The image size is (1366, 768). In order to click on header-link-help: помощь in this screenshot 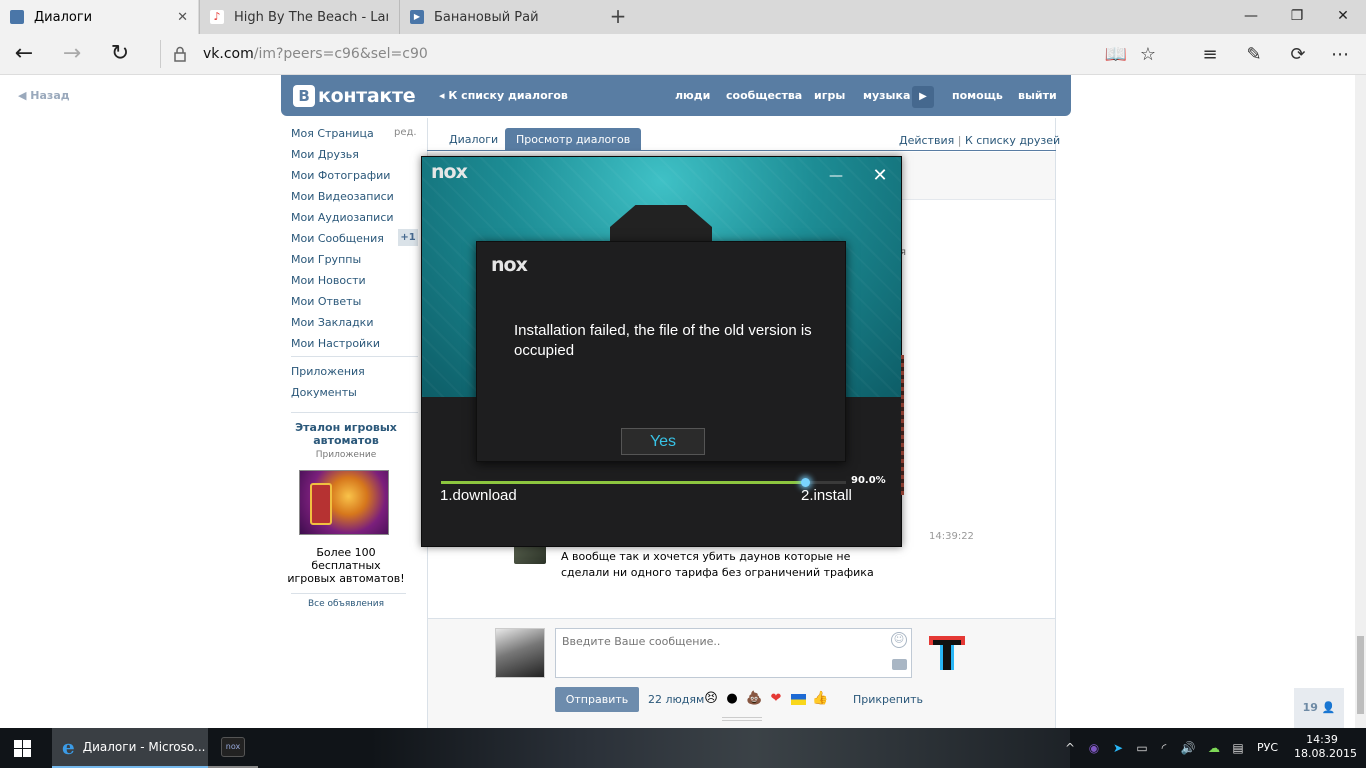, I will do `click(977, 95)`.